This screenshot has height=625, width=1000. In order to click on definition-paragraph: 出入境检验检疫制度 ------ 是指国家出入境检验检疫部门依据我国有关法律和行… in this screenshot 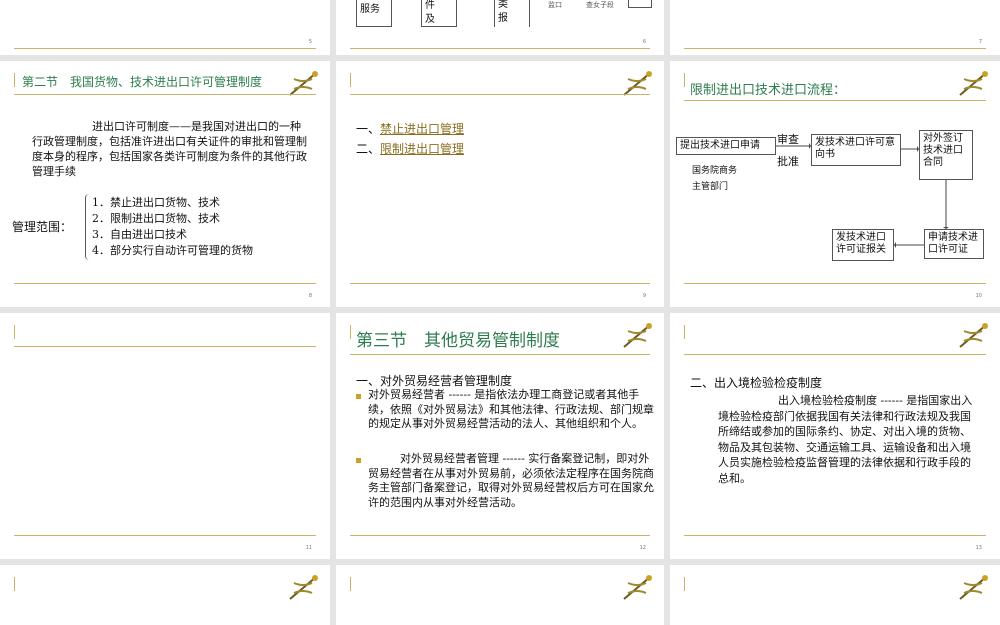, I will do `click(845, 439)`.